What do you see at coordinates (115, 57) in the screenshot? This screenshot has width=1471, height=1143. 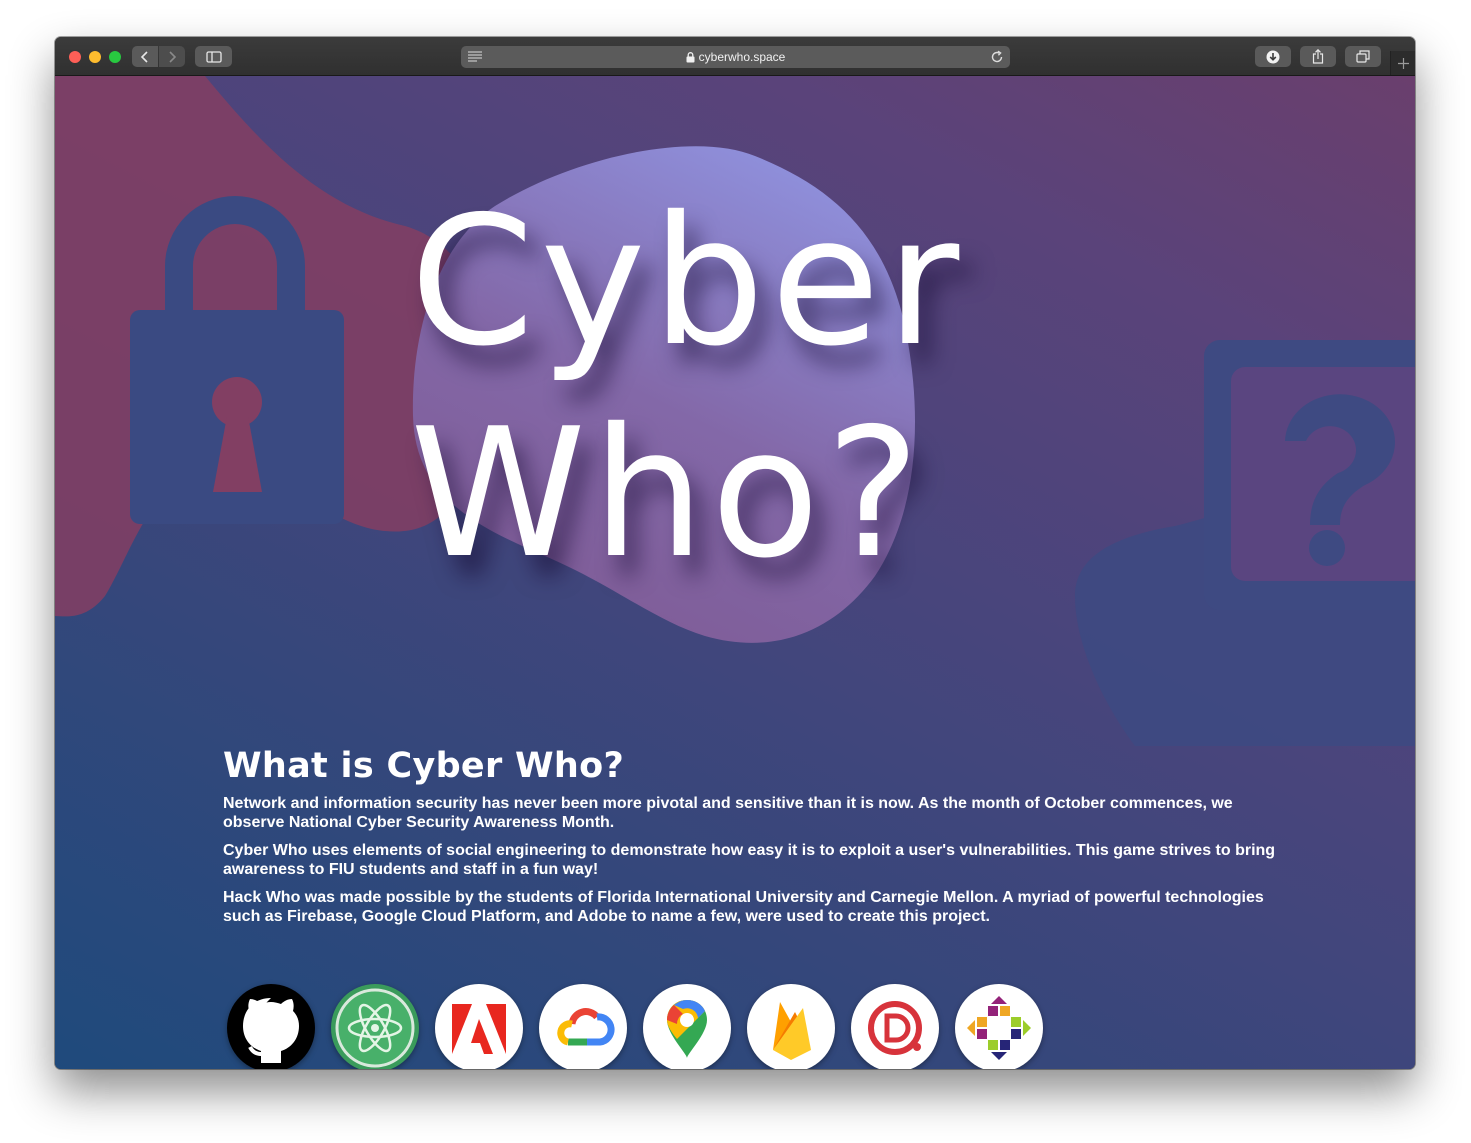 I see `fullscreen-window-button` at bounding box center [115, 57].